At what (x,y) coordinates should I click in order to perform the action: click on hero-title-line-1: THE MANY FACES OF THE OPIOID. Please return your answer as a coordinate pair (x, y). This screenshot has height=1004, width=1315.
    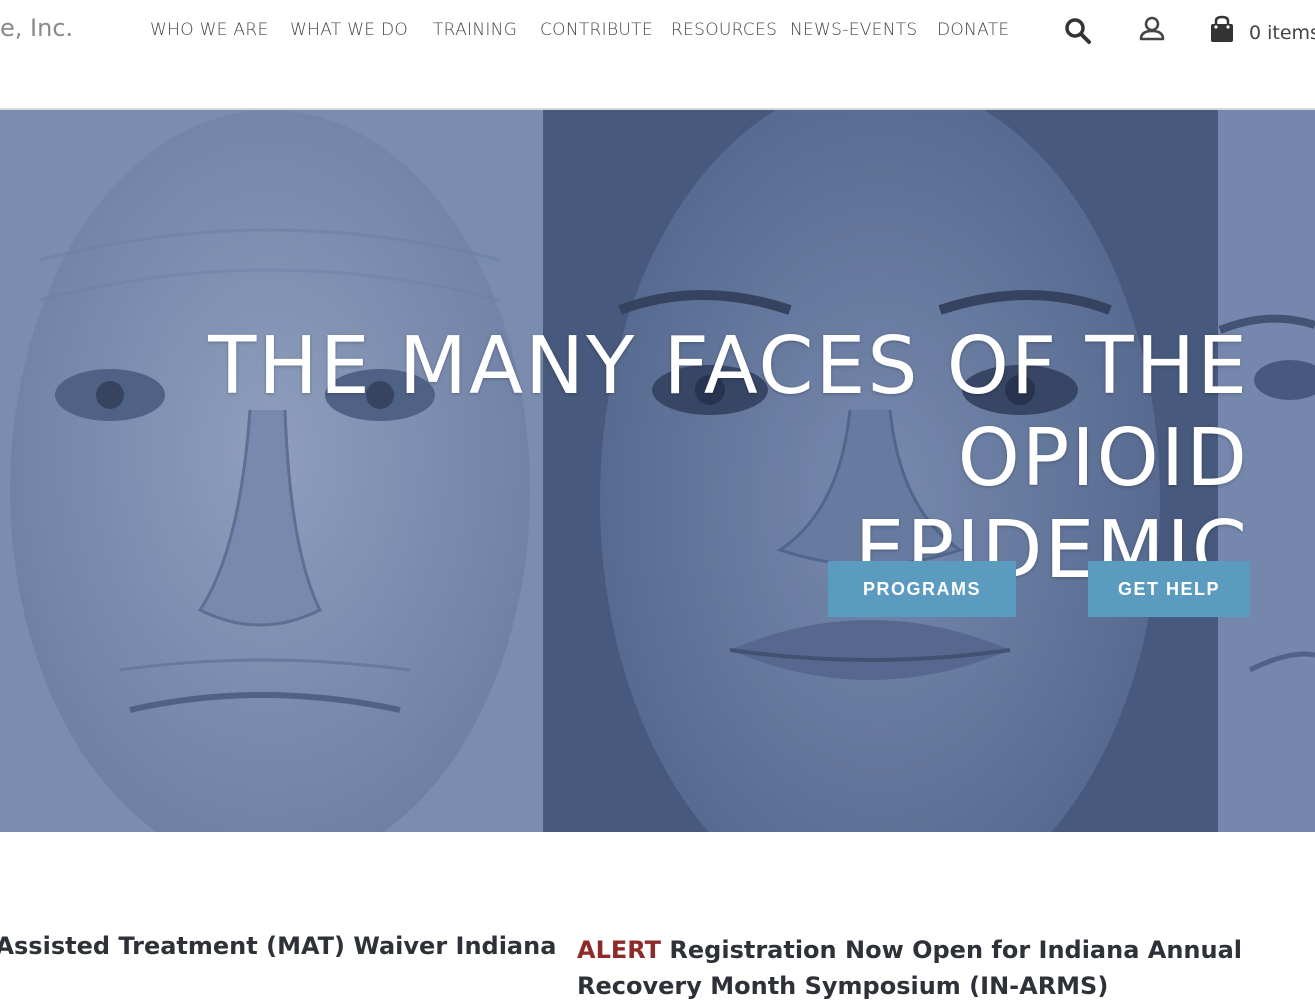
    Looking at the image, I should click on (728, 412).